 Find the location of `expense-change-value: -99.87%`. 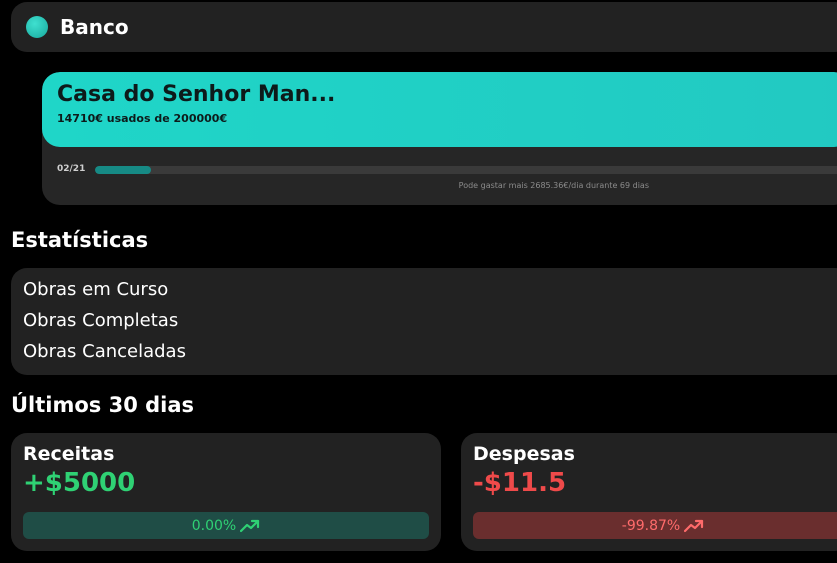

expense-change-value: -99.87% is located at coordinates (651, 525).